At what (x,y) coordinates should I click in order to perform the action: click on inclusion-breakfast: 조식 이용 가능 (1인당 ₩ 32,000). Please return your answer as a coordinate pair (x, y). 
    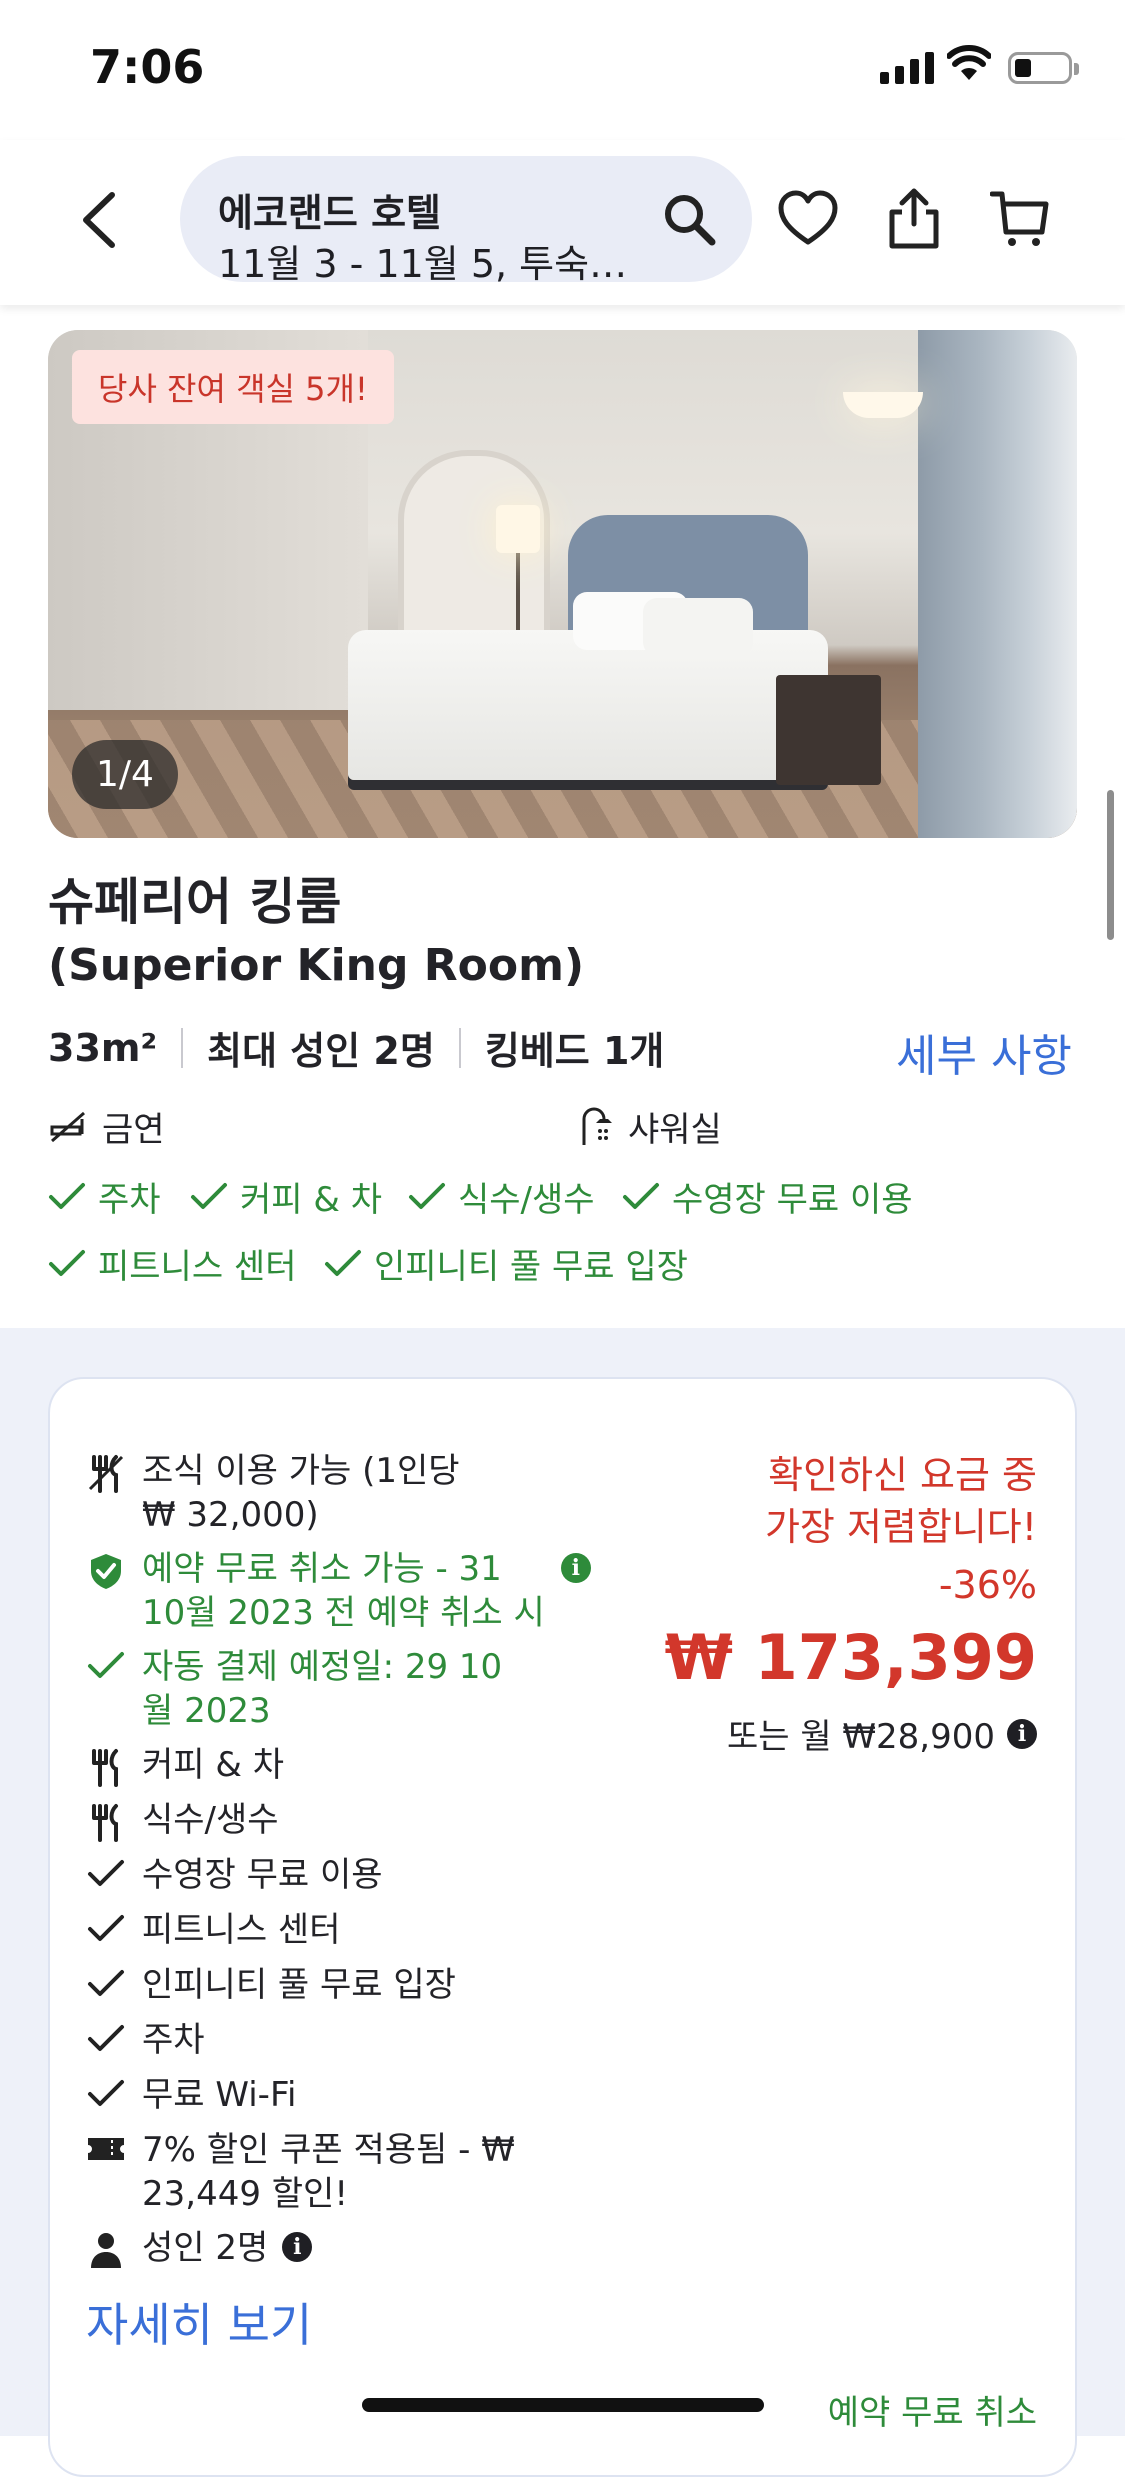
    Looking at the image, I should click on (273, 1493).